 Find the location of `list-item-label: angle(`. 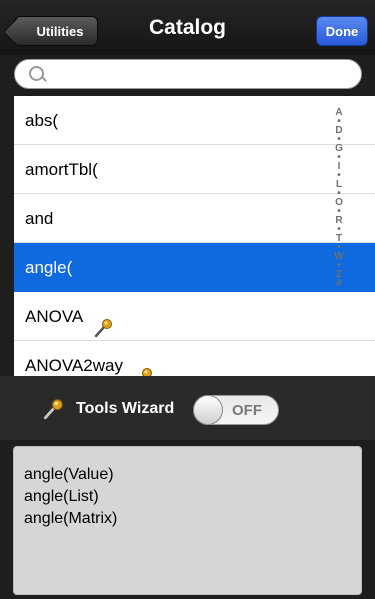

list-item-label: angle( is located at coordinates (49, 267).